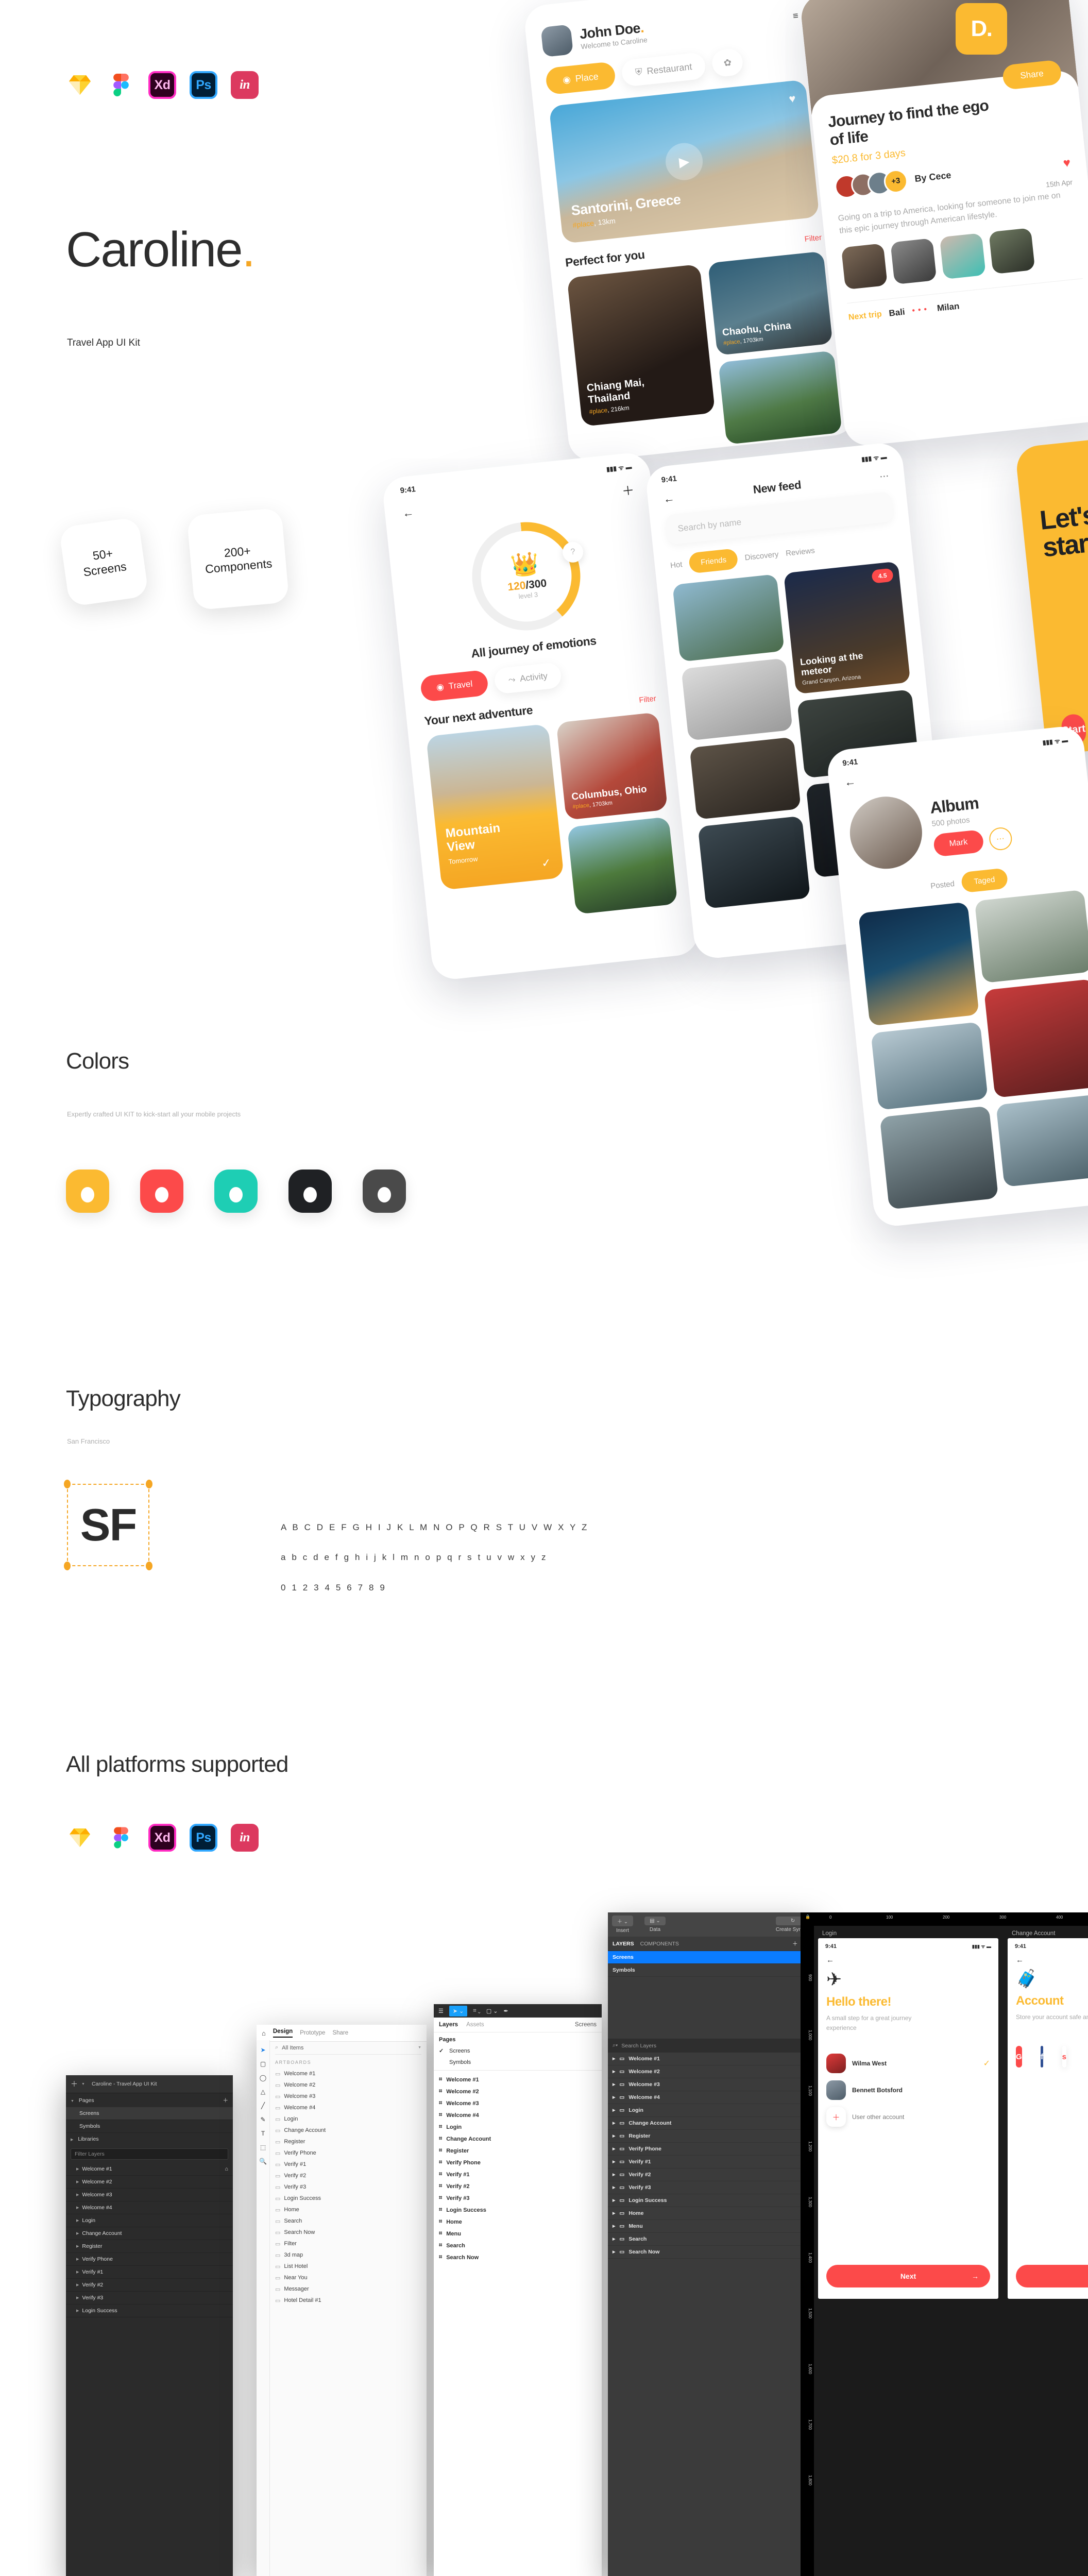  Describe the element at coordinates (711, 2046) in the screenshot. I see `search-layers-input: ⌕▾ Search Layers` at that location.